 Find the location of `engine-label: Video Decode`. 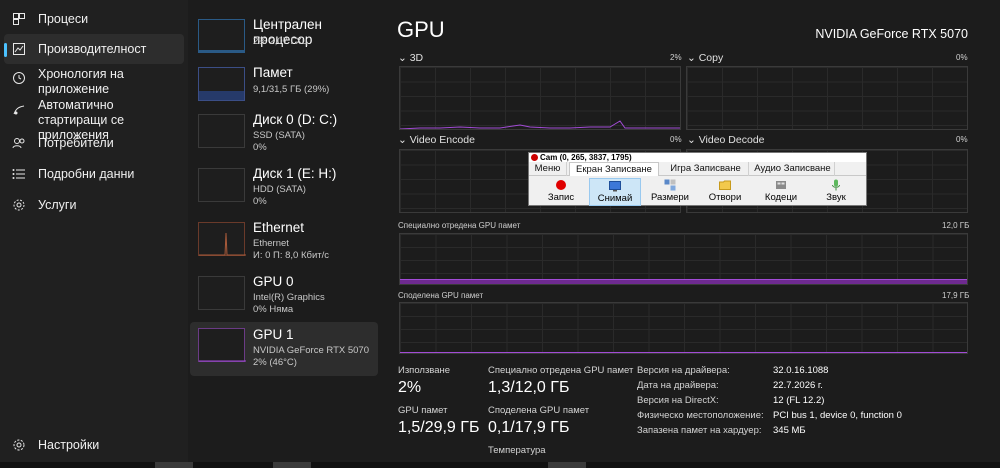

engine-label: Video Decode is located at coordinates (731, 140).